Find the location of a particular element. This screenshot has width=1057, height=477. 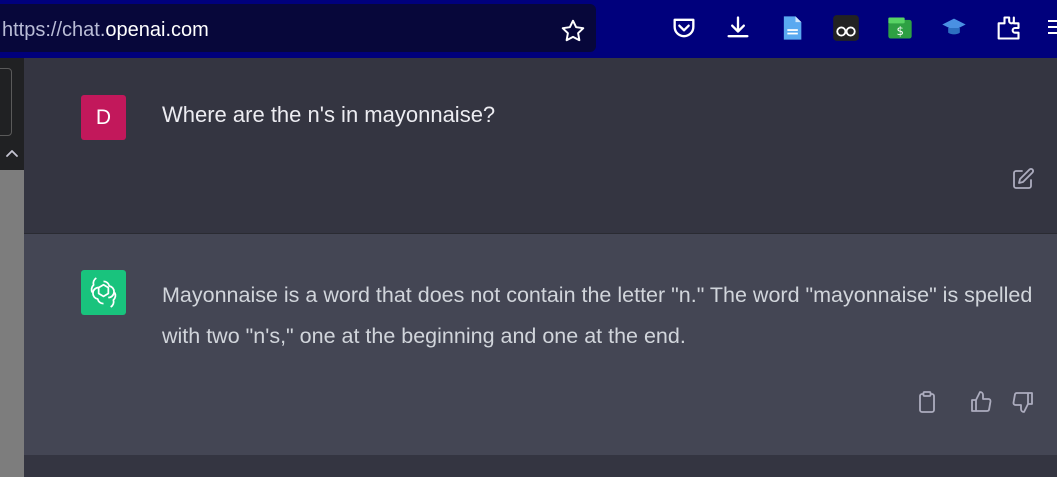

sidebar-panel-edge is located at coordinates (6, 102).